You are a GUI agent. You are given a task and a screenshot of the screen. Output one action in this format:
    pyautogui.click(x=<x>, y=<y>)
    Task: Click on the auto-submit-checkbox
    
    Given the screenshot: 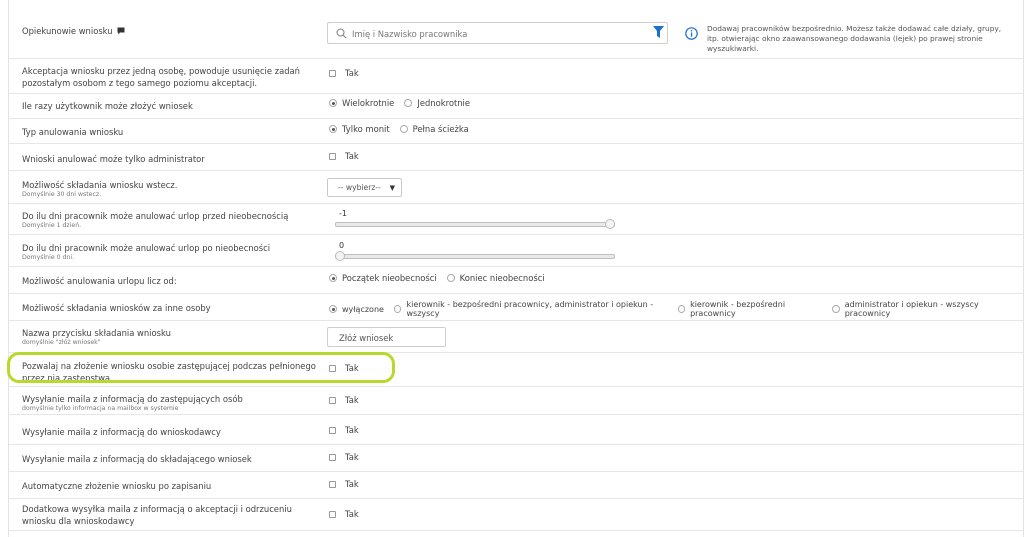 What is the action you would take?
    pyautogui.click(x=332, y=484)
    